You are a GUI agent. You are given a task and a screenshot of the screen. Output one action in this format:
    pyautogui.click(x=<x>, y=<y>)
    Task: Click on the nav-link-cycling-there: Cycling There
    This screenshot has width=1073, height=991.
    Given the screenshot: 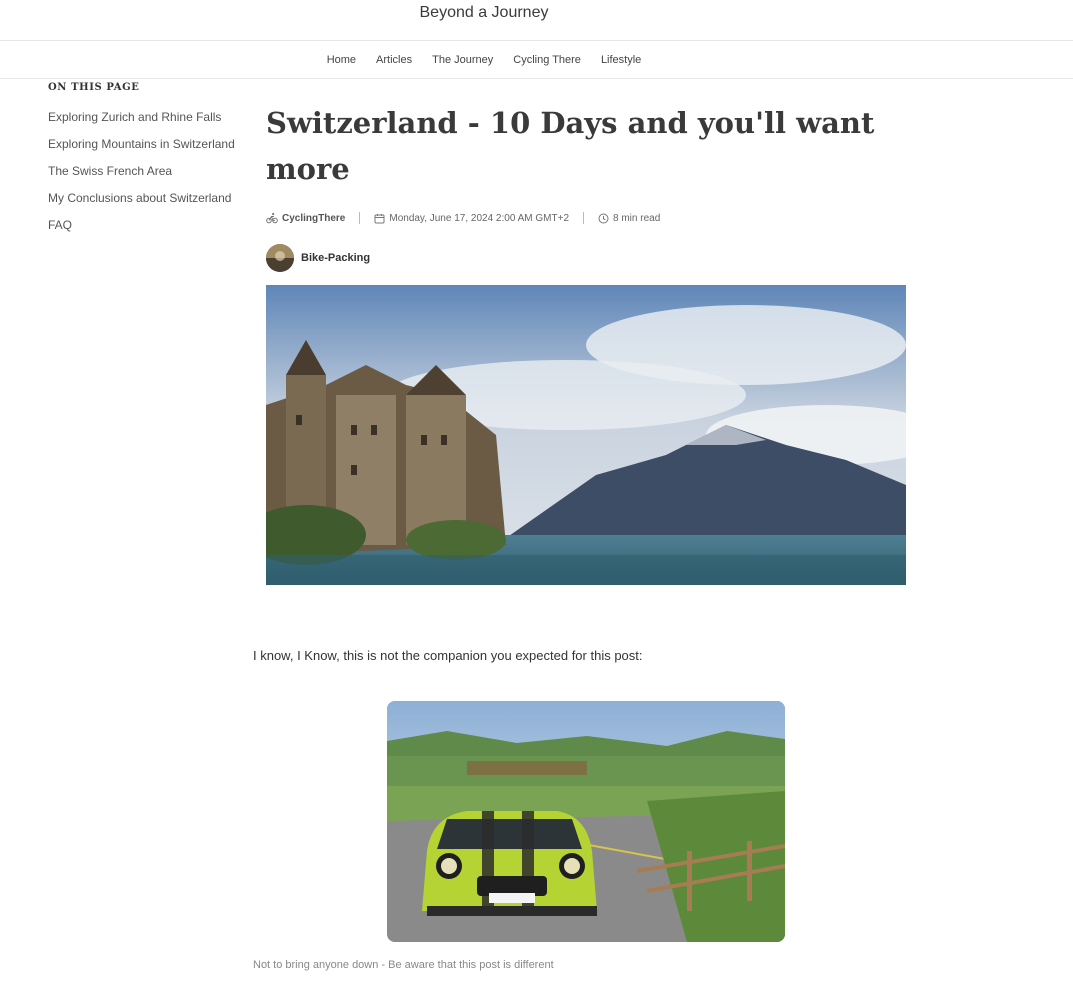 What is the action you would take?
    pyautogui.click(x=547, y=60)
    